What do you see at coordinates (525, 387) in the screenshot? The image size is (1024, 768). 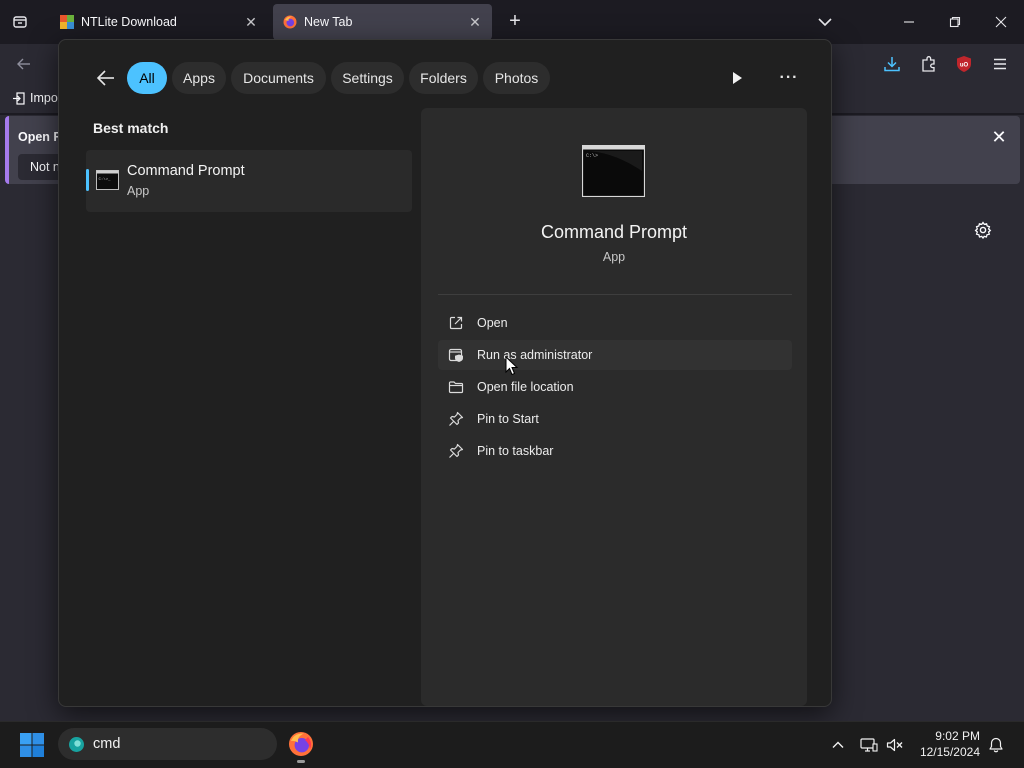 I see `action-label: Open file location` at bounding box center [525, 387].